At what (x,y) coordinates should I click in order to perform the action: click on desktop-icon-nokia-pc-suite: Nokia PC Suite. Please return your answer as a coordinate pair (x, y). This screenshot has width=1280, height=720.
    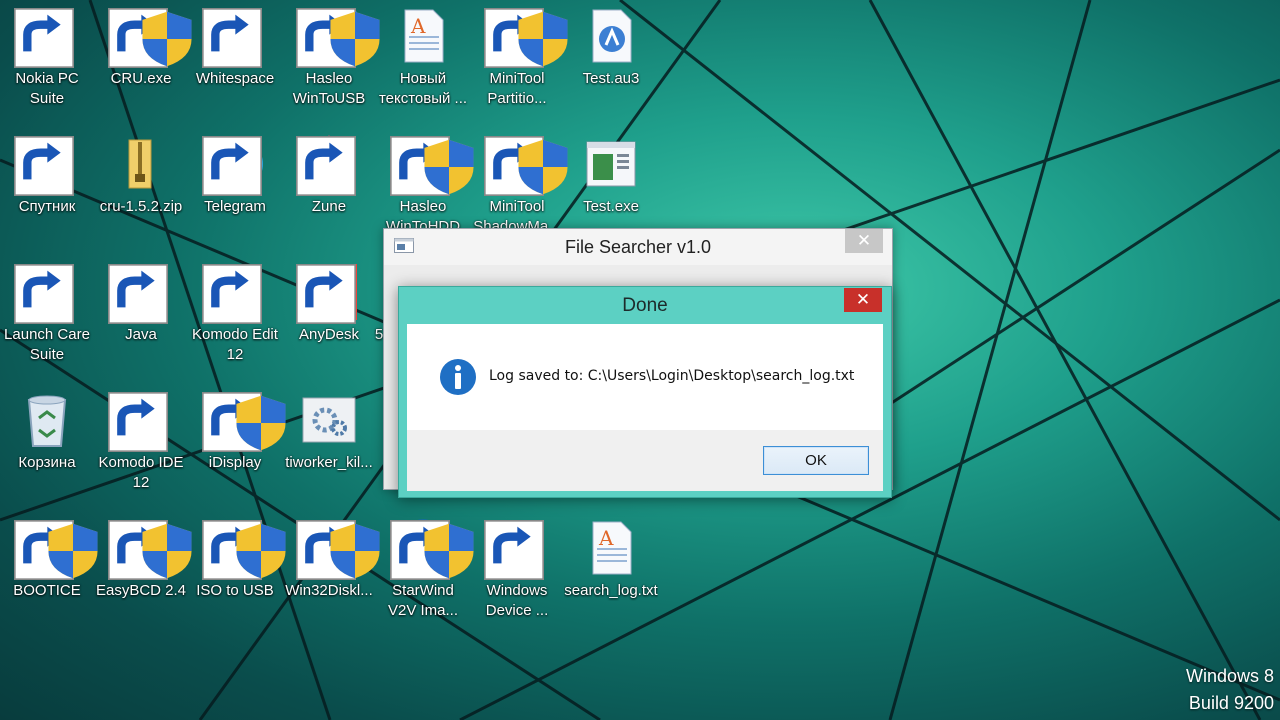
    Looking at the image, I should click on (47, 62).